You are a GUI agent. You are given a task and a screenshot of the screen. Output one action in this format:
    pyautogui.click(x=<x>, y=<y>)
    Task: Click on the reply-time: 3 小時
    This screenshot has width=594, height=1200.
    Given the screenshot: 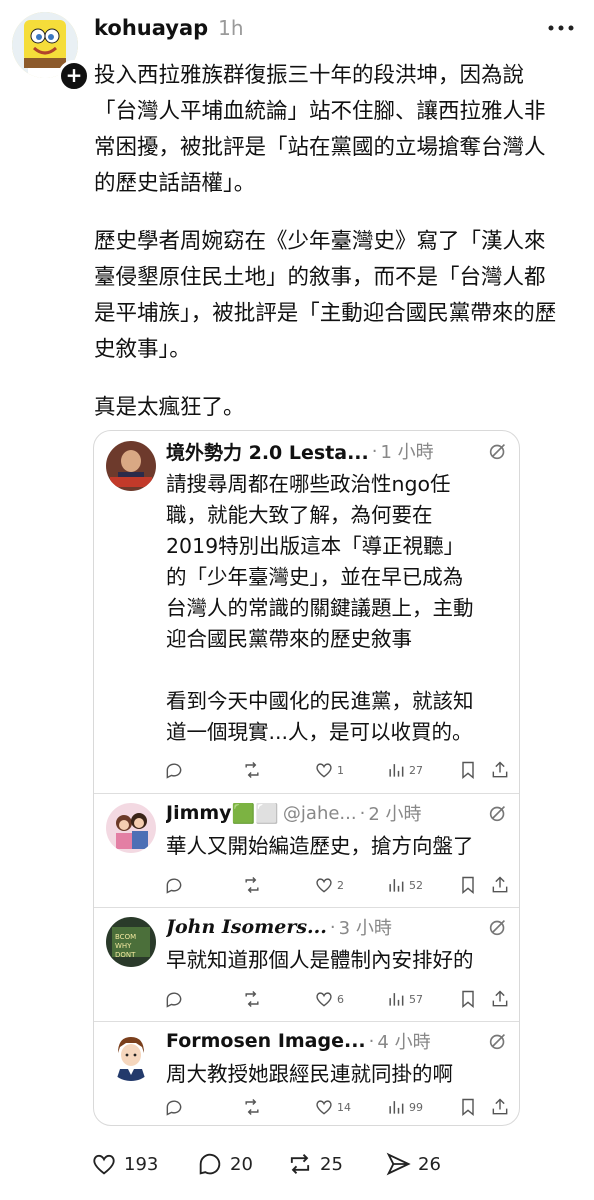 What is the action you would take?
    pyautogui.click(x=365, y=928)
    